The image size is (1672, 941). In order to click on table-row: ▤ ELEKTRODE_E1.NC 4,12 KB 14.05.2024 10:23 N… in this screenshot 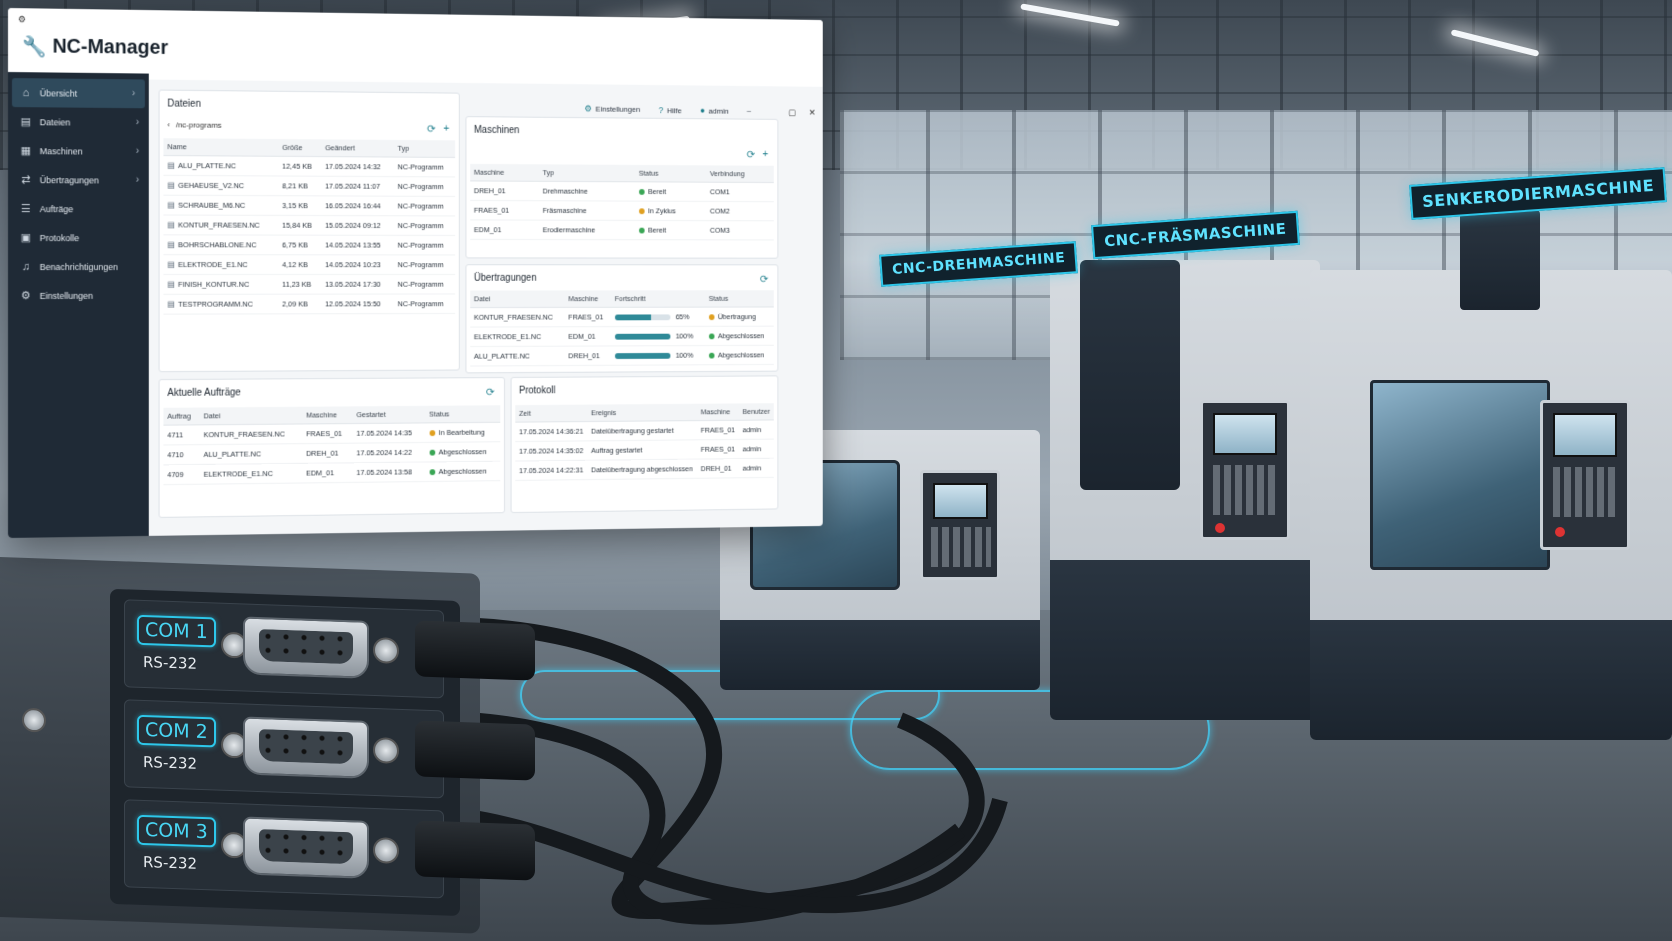, I will do `click(309, 264)`.